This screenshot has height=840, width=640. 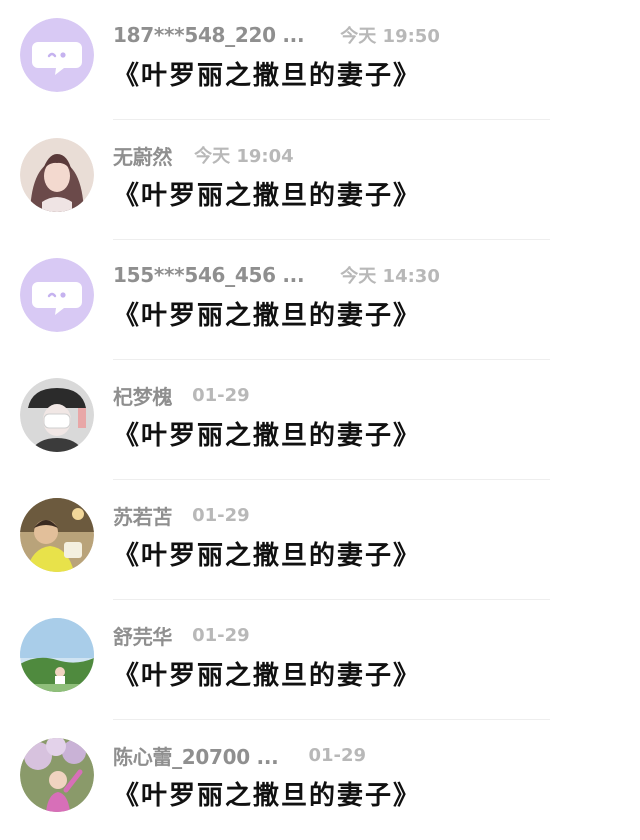 I want to click on message-time: 今天 14:30, so click(x=390, y=276).